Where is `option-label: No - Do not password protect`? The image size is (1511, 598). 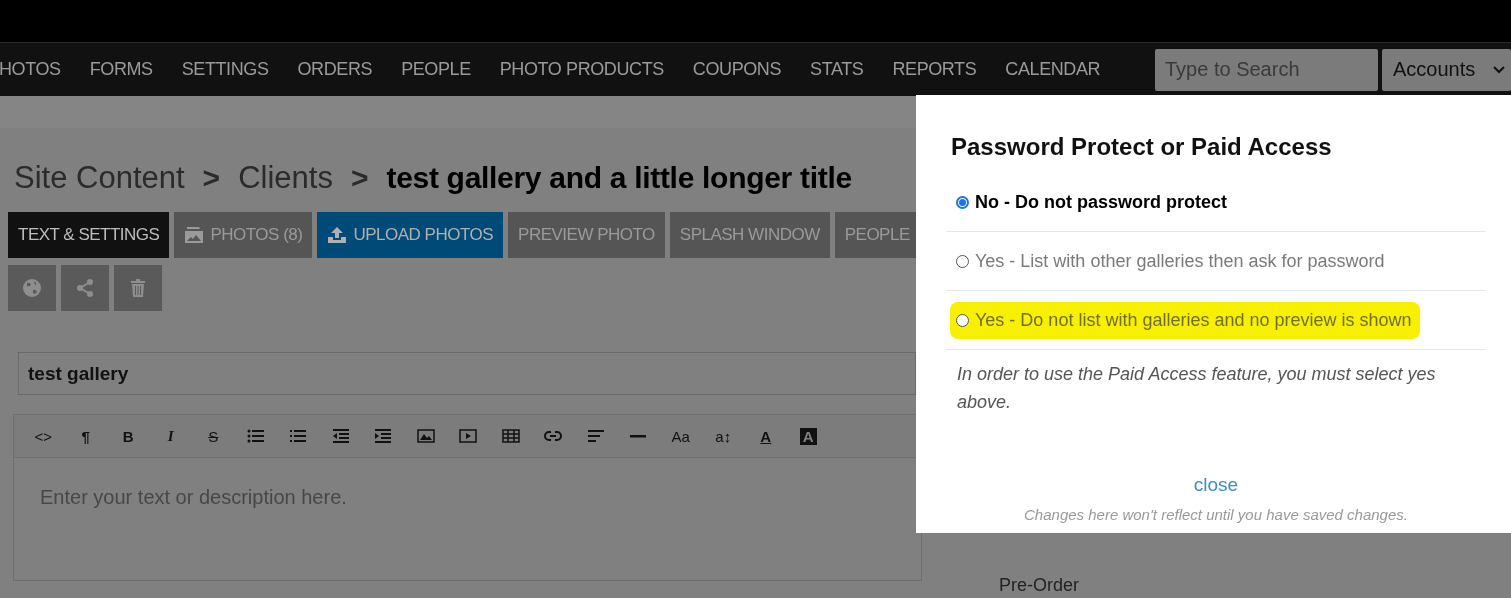 option-label: No - Do not password protect is located at coordinates (1101, 202).